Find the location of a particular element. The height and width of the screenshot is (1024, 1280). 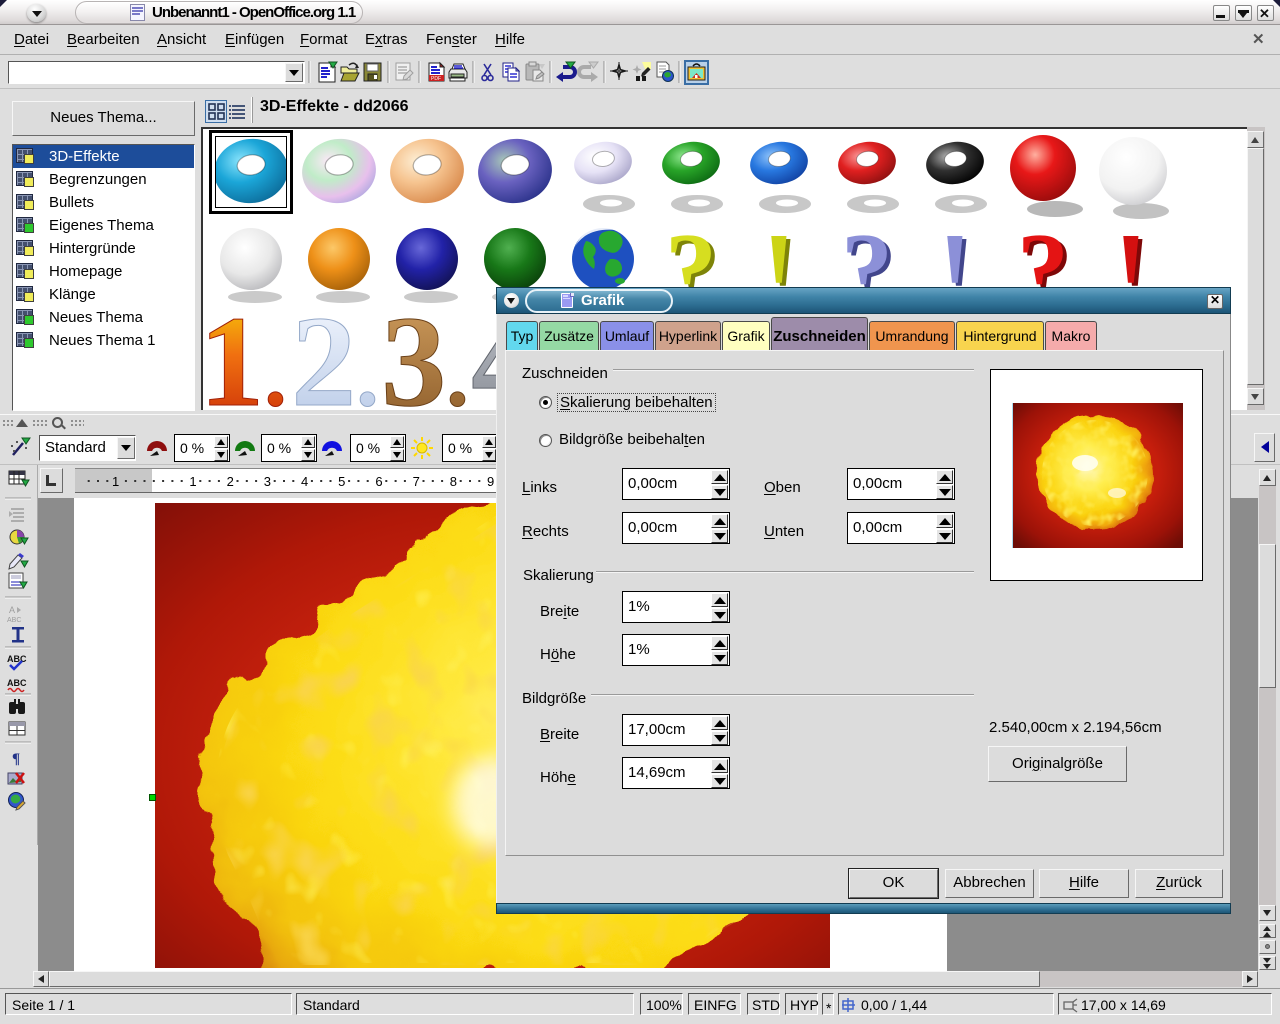

svg-text: PDF is located at coordinates (436, 79).